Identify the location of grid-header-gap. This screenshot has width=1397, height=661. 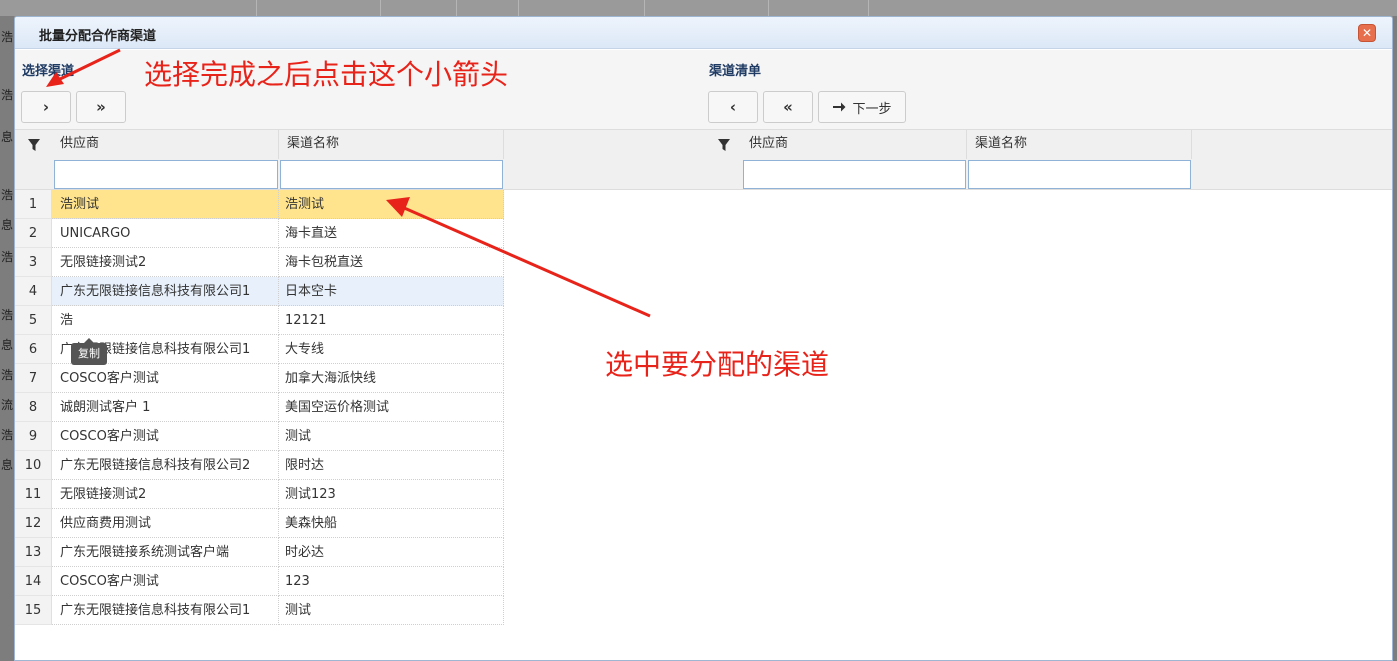
(604, 159).